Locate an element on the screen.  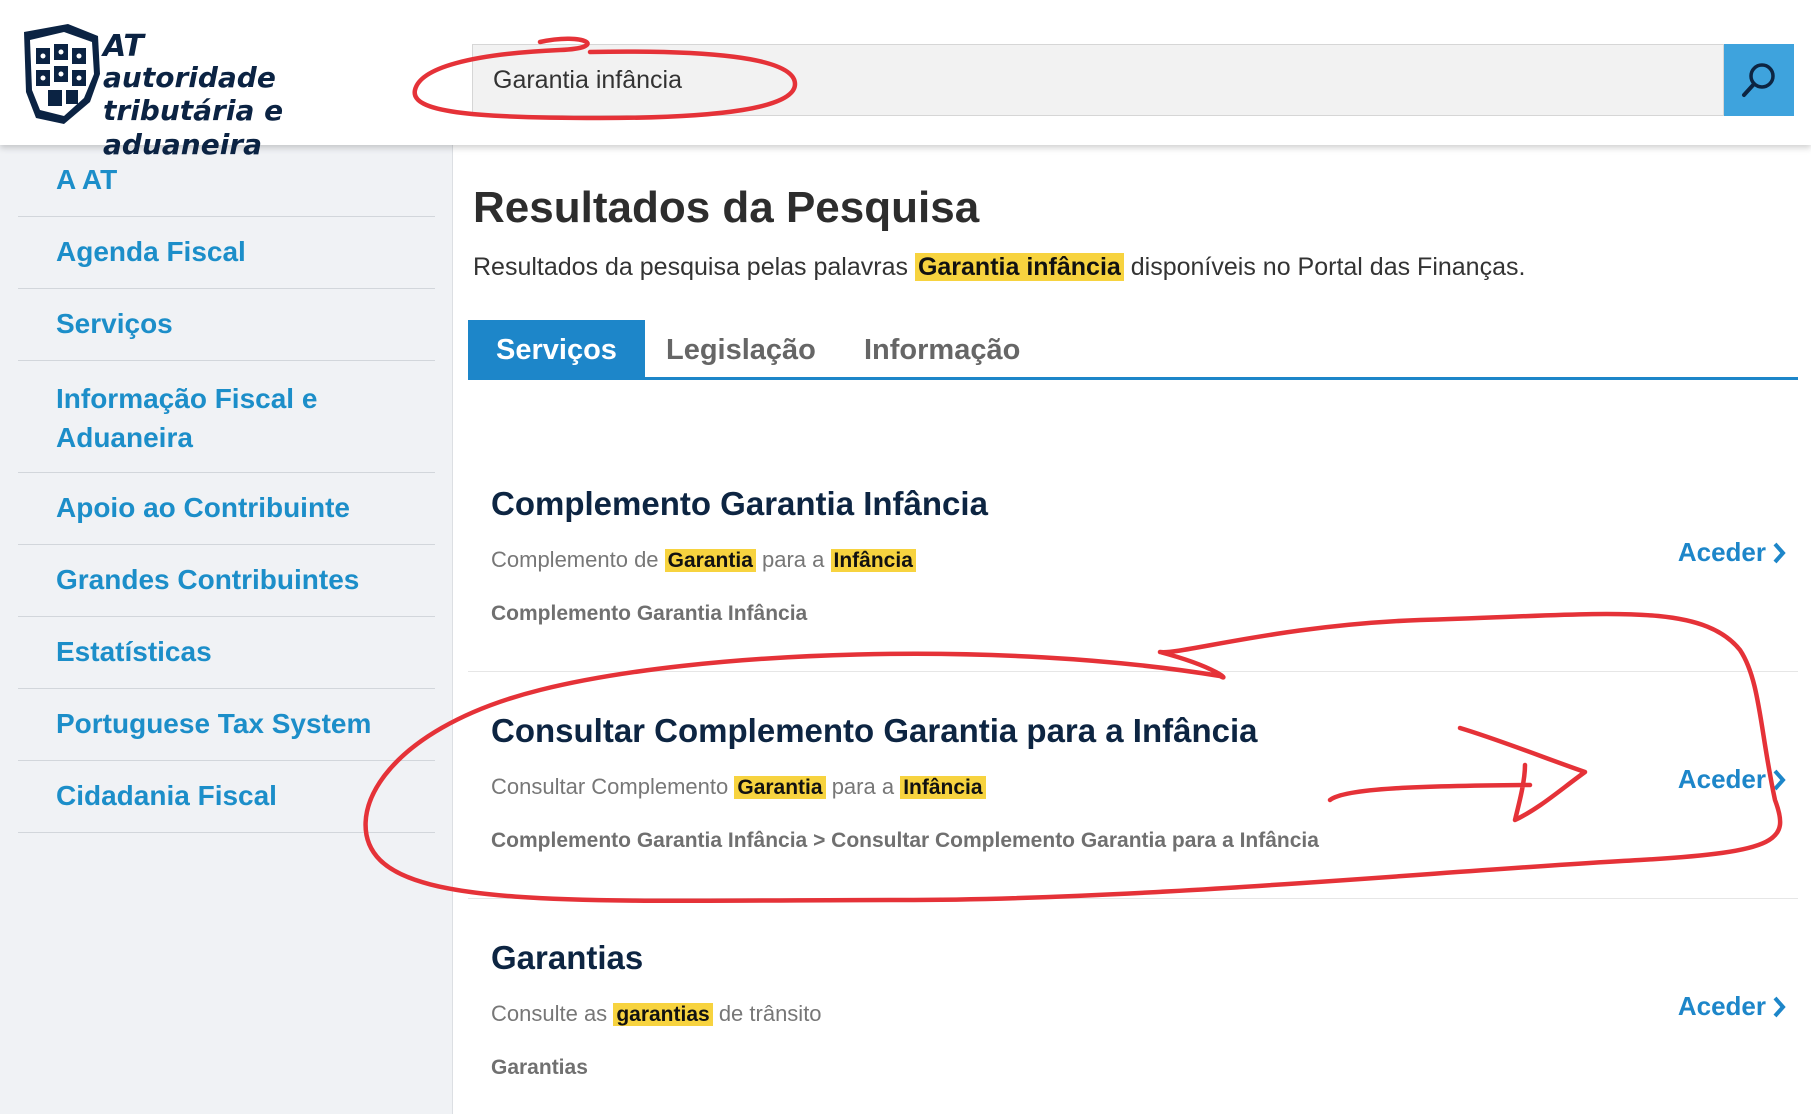
result-title: Complemento Garantia Infância is located at coordinates (739, 504).